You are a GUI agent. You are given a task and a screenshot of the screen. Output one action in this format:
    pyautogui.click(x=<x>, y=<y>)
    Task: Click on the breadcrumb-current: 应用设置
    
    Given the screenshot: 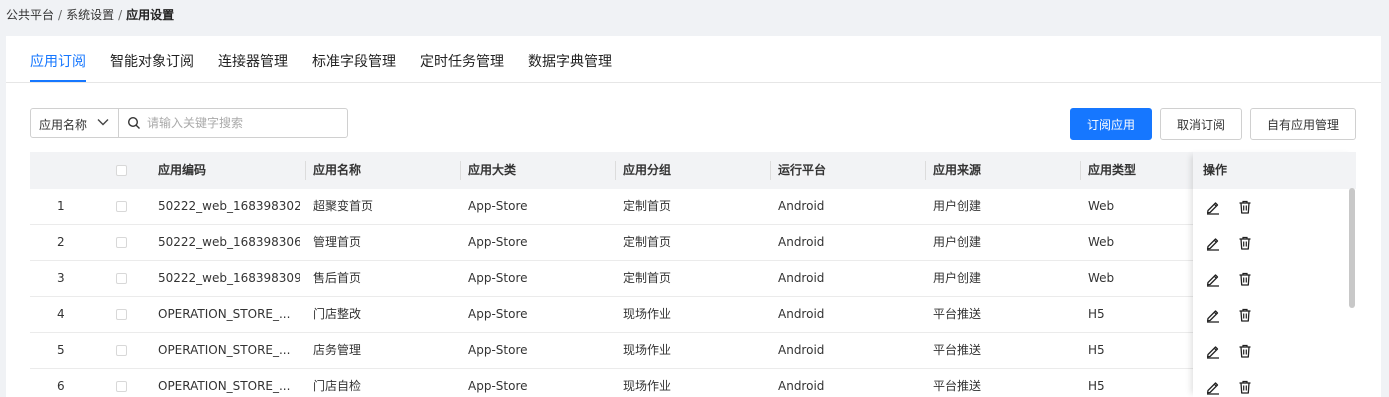 What is the action you would take?
    pyautogui.click(x=150, y=15)
    